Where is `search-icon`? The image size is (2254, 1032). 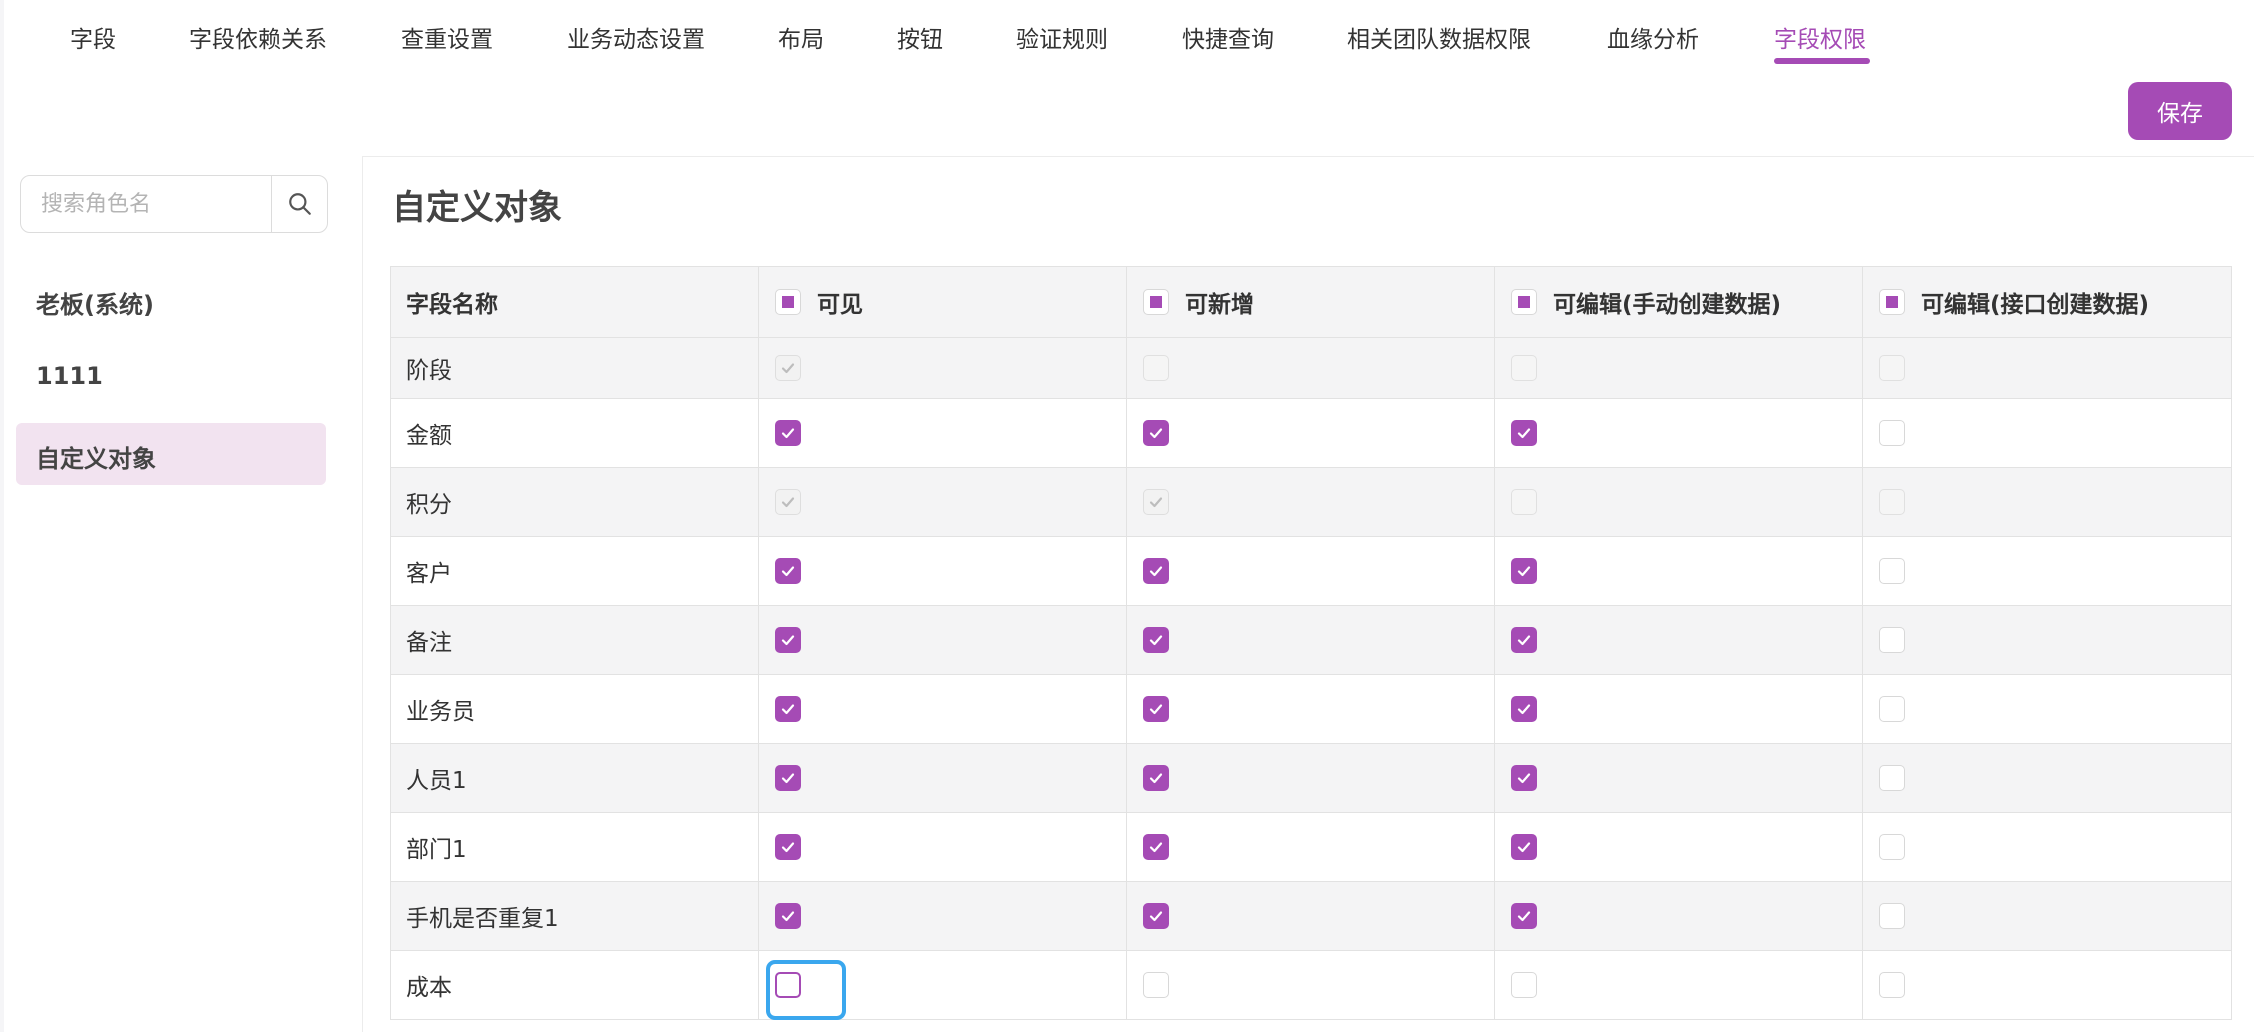 search-icon is located at coordinates (300, 204).